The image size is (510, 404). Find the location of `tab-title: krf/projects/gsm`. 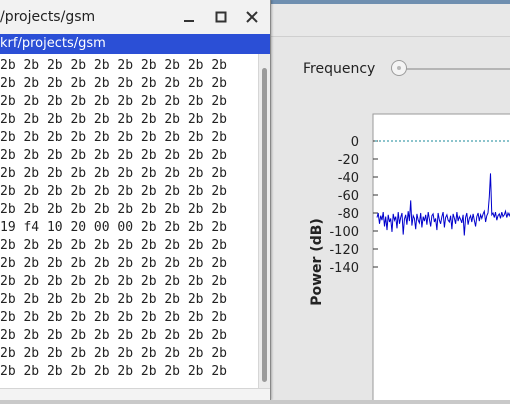

tab-title: krf/projects/gsm is located at coordinates (53, 43).